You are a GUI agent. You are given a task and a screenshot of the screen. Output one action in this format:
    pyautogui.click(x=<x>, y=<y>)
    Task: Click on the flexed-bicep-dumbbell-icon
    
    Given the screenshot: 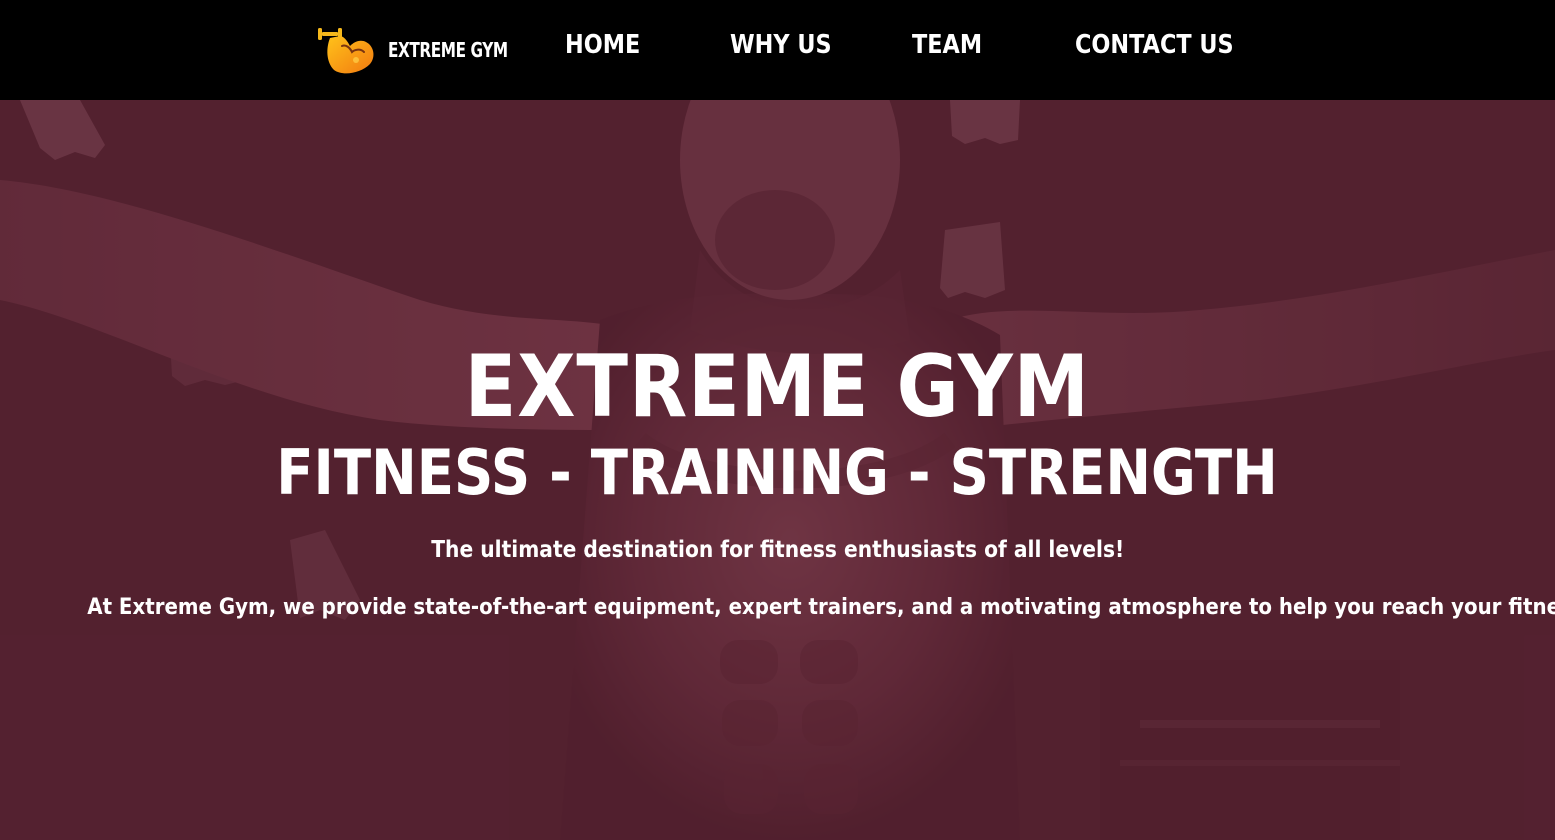 What is the action you would take?
    pyautogui.click(x=346, y=51)
    